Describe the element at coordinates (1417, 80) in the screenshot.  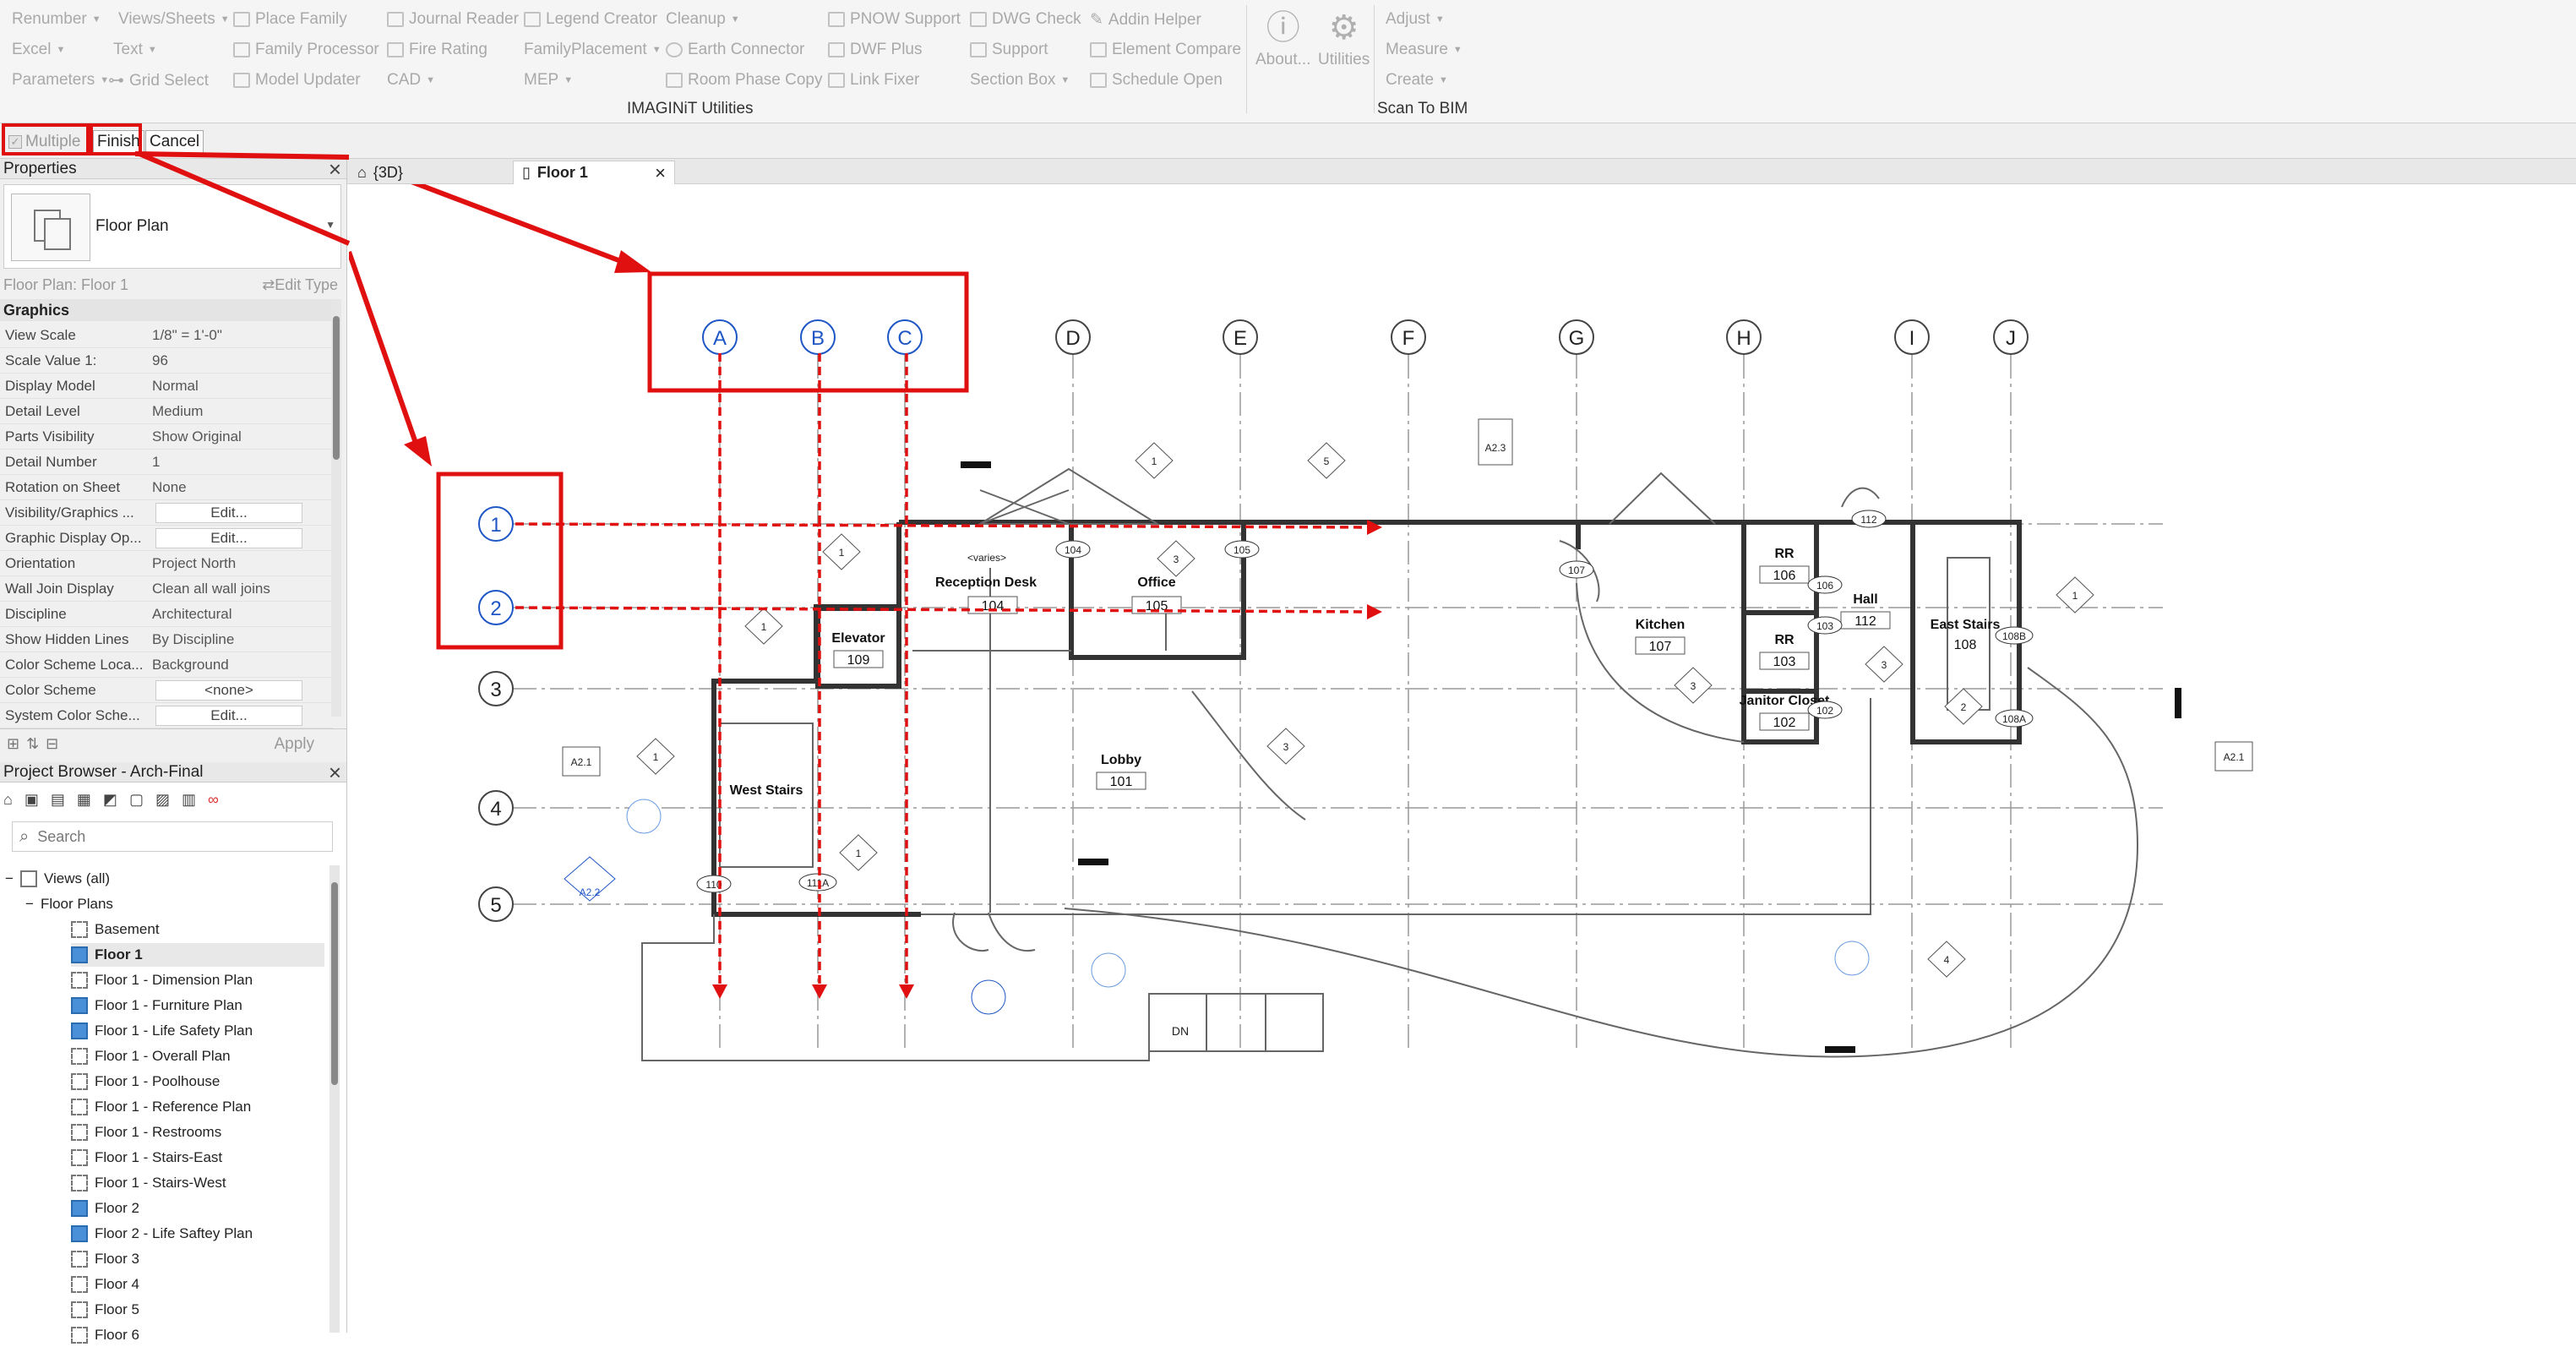
I see `create-button: Create ▼` at that location.